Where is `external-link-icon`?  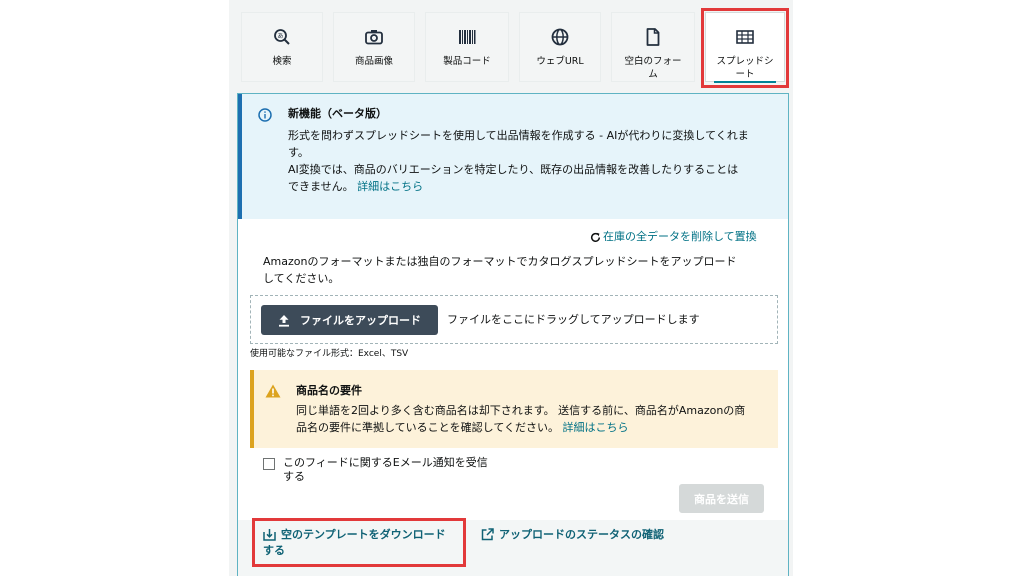
external-link-icon is located at coordinates (487, 535).